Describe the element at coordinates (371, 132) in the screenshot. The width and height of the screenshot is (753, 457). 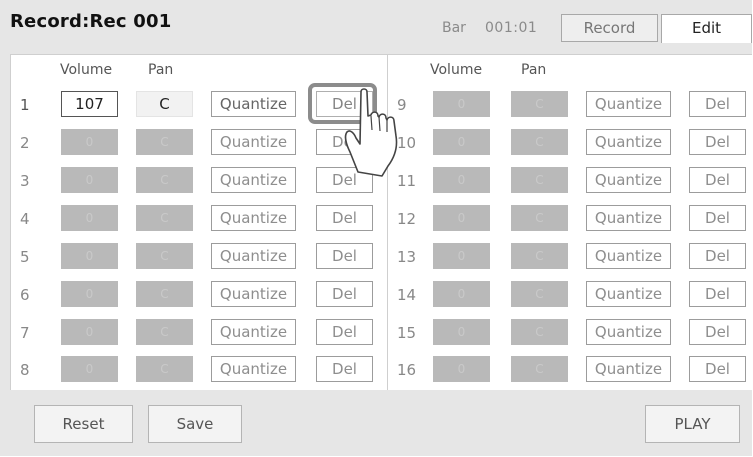
I see `pointing-hand-icon` at that location.